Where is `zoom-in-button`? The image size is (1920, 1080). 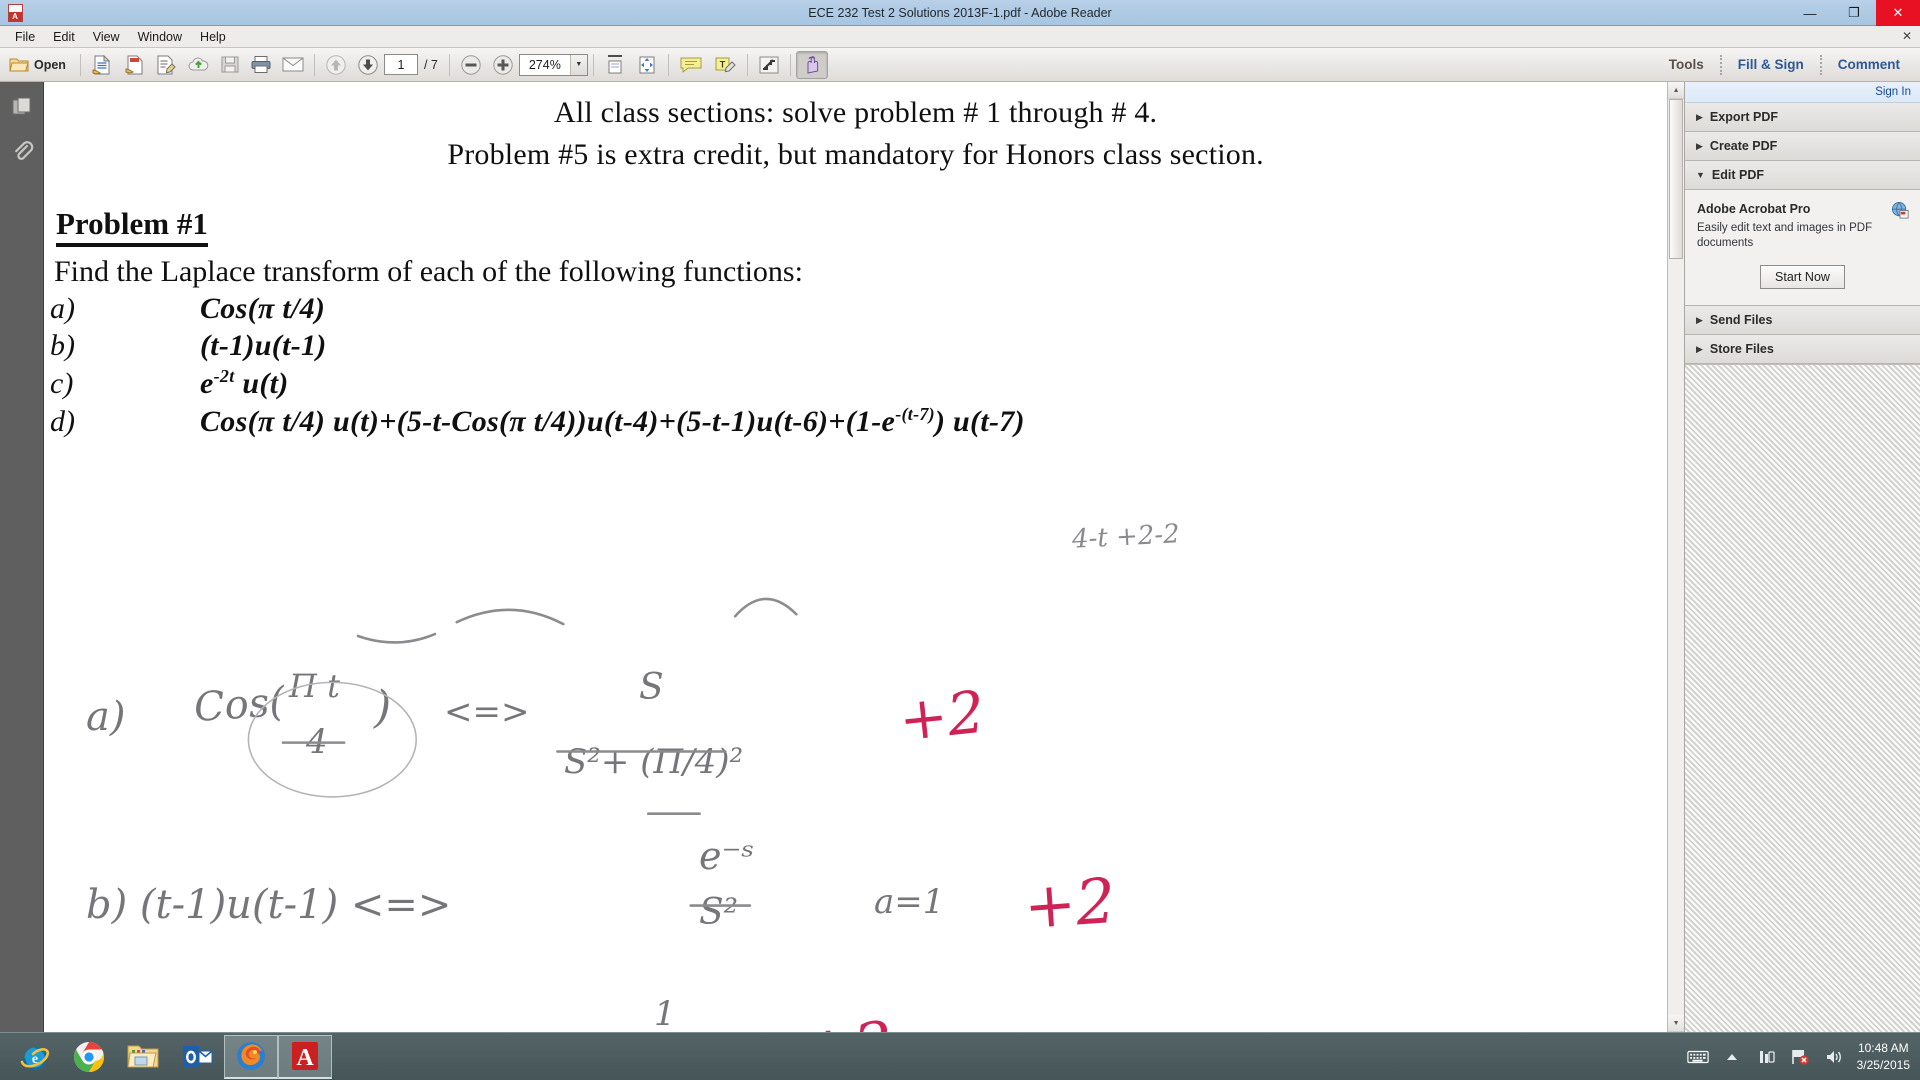 zoom-in-button is located at coordinates (503, 65).